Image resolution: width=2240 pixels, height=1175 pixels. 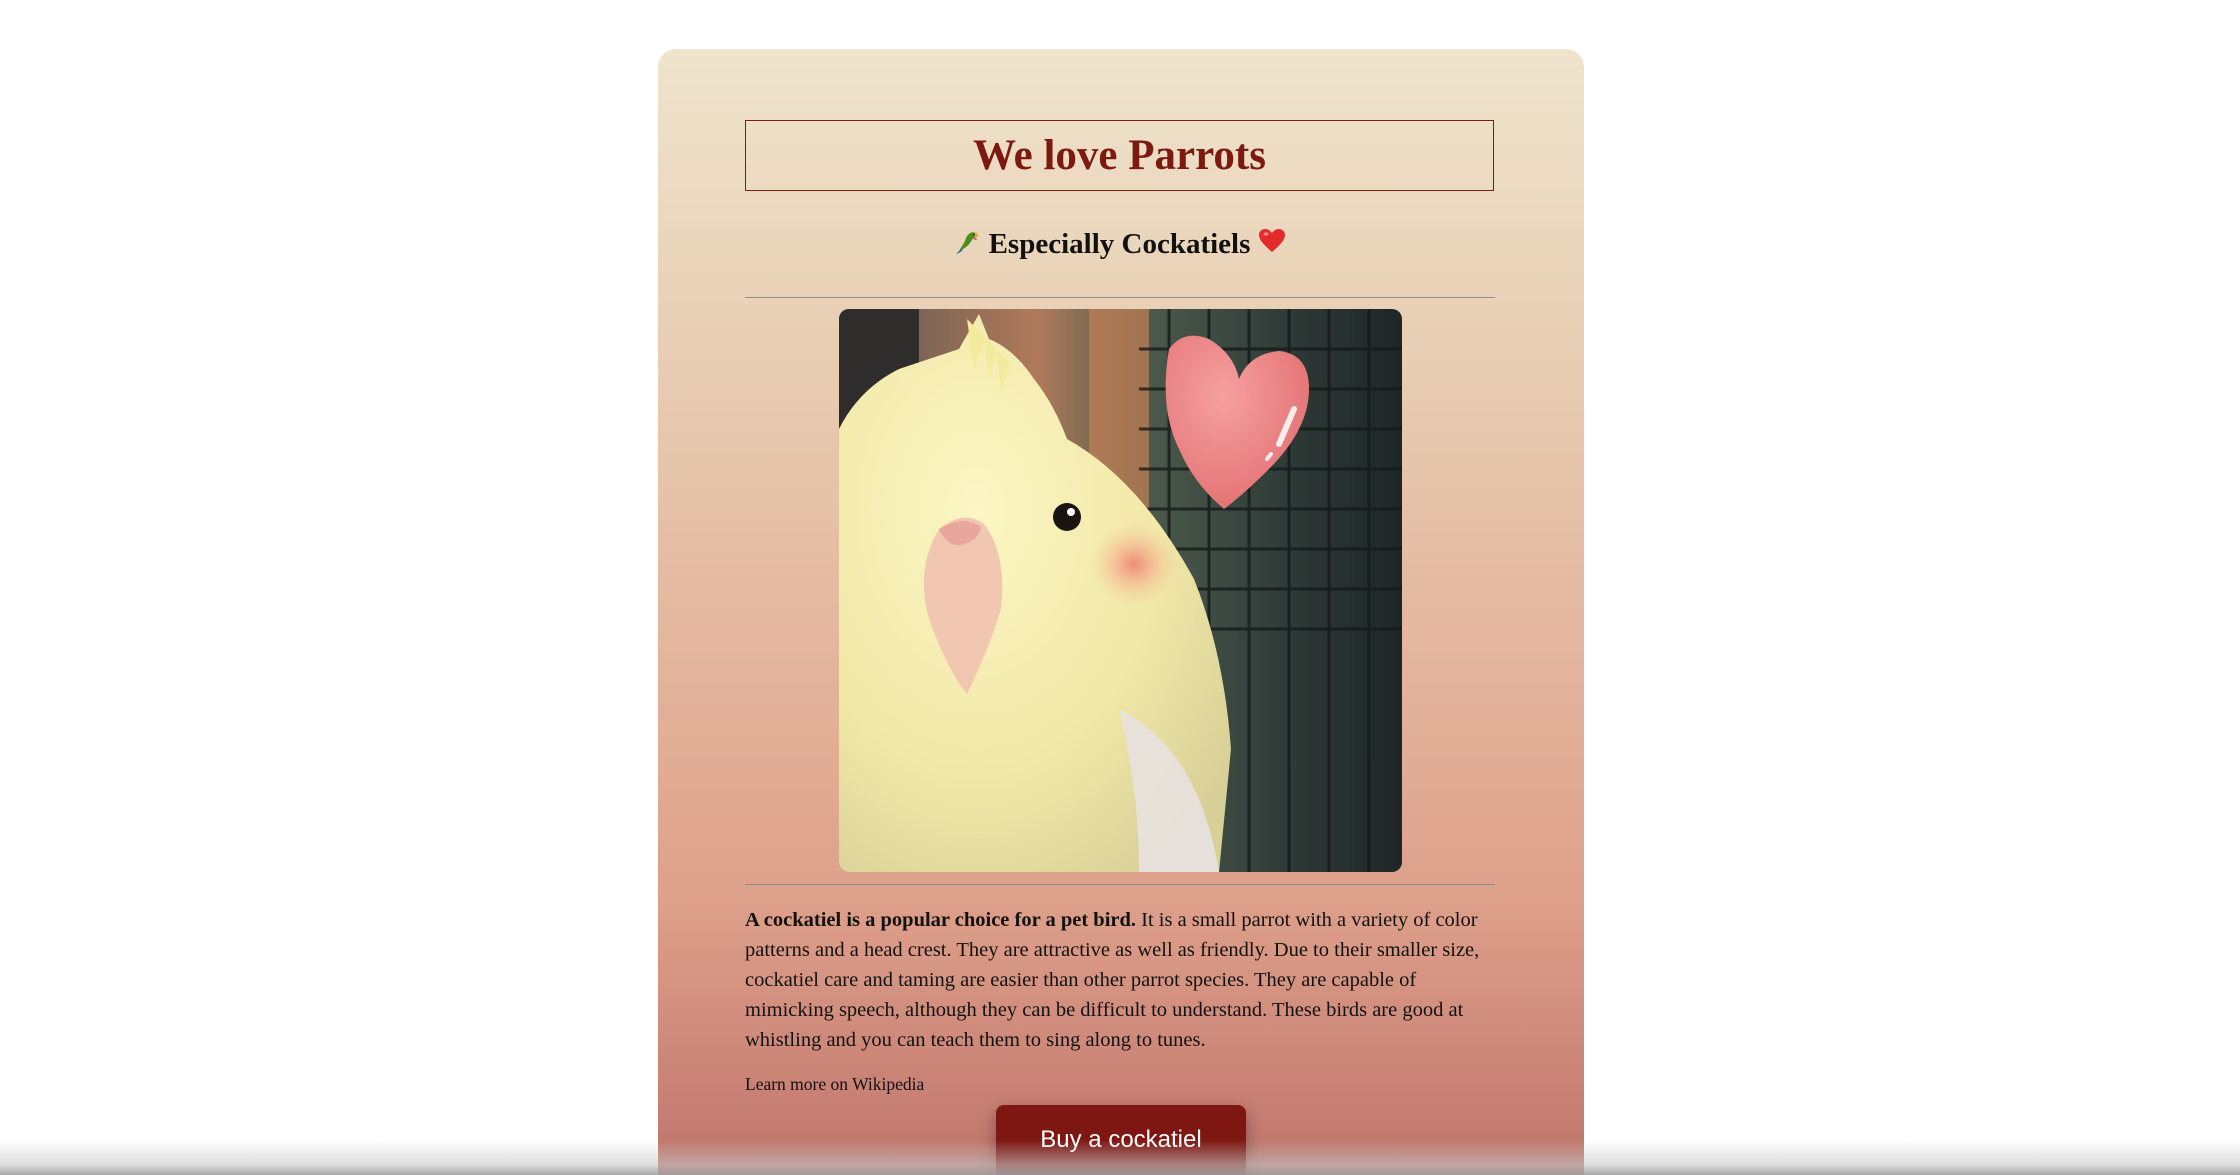 What do you see at coordinates (1120, 590) in the screenshot?
I see `cockatiel-photo` at bounding box center [1120, 590].